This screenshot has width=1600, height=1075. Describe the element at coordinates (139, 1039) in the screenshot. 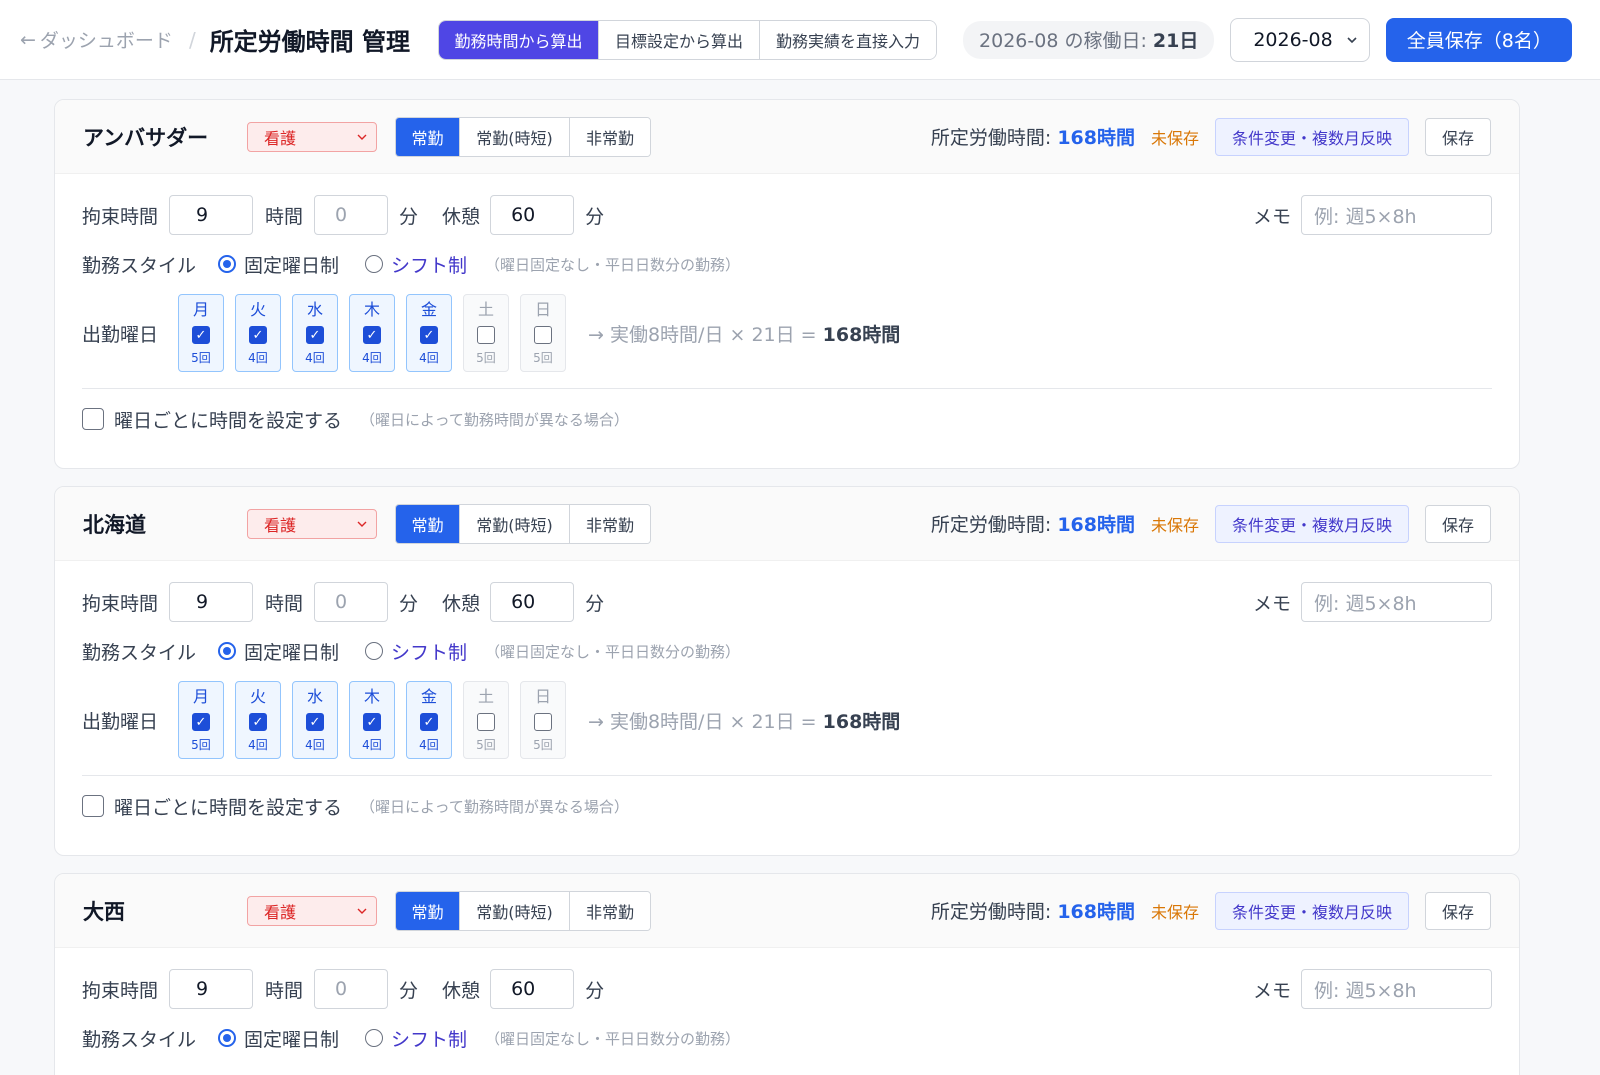

I see `work-style-label: 勤務スタイル` at that location.